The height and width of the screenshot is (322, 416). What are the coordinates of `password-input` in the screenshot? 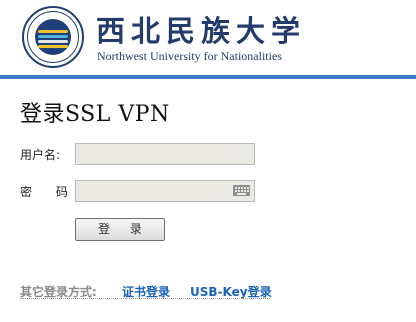 It's located at (165, 191).